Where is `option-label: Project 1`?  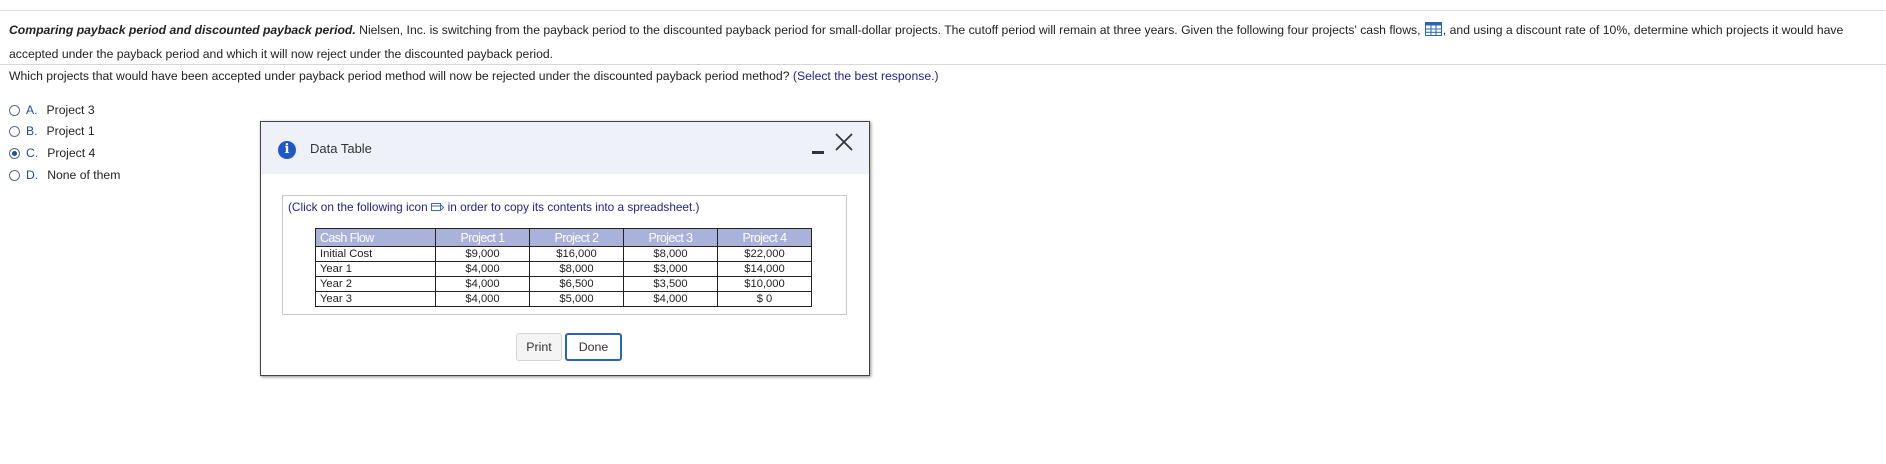 option-label: Project 1 is located at coordinates (70, 131).